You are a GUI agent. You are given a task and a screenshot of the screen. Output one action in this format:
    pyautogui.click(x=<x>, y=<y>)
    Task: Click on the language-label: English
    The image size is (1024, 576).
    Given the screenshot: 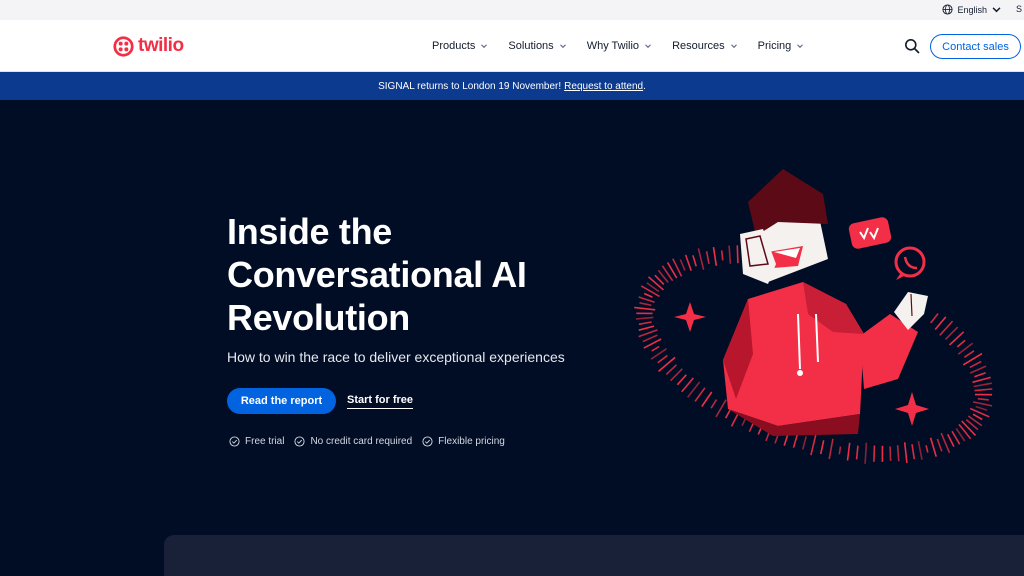 What is the action you would take?
    pyautogui.click(x=972, y=9)
    